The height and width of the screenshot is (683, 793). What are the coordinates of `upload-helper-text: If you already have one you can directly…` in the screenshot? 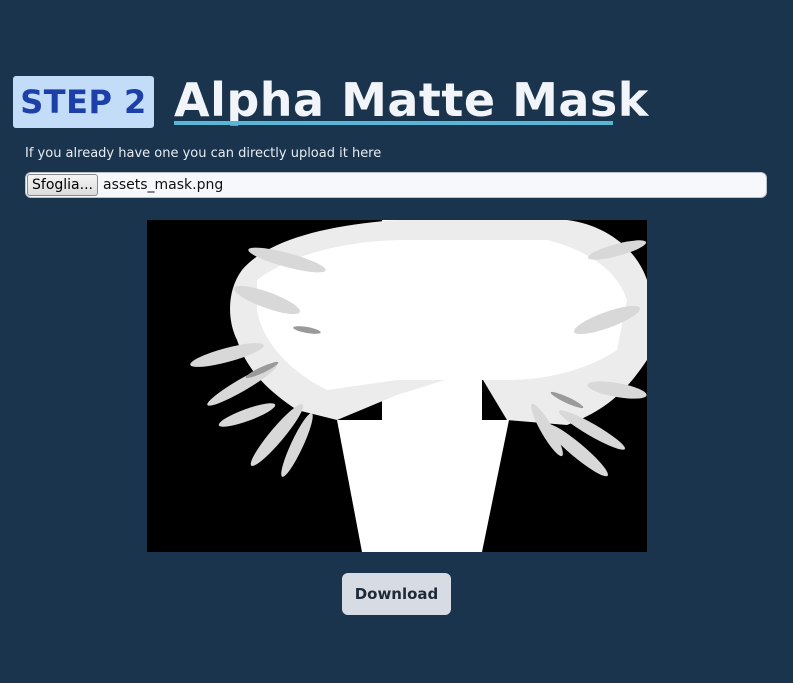 It's located at (203, 153).